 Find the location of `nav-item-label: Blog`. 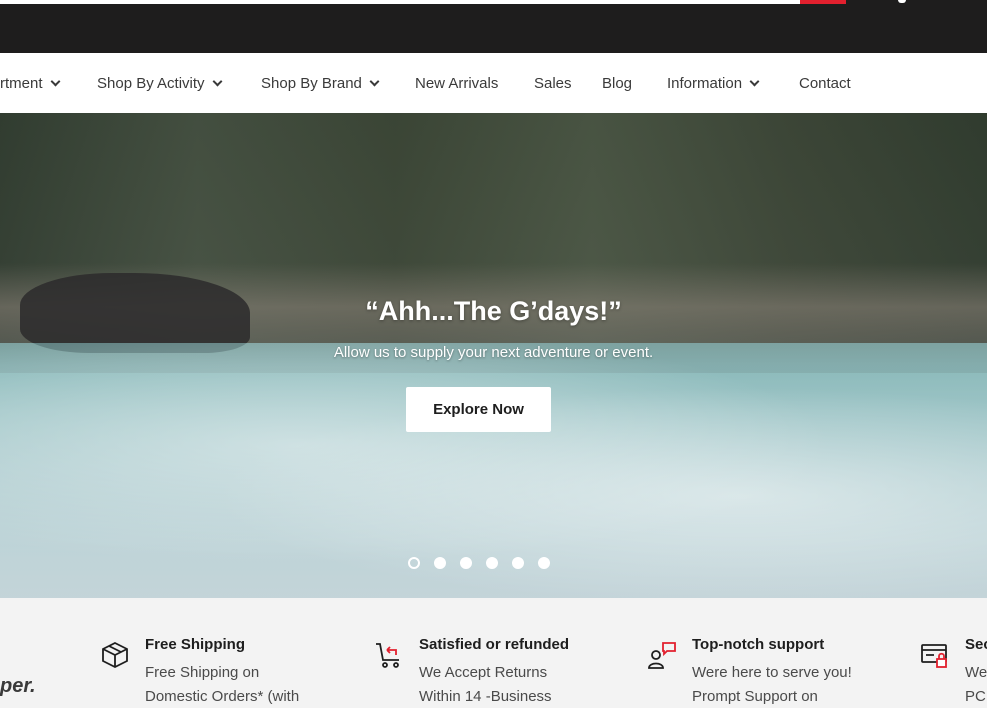

nav-item-label: Blog is located at coordinates (617, 83).